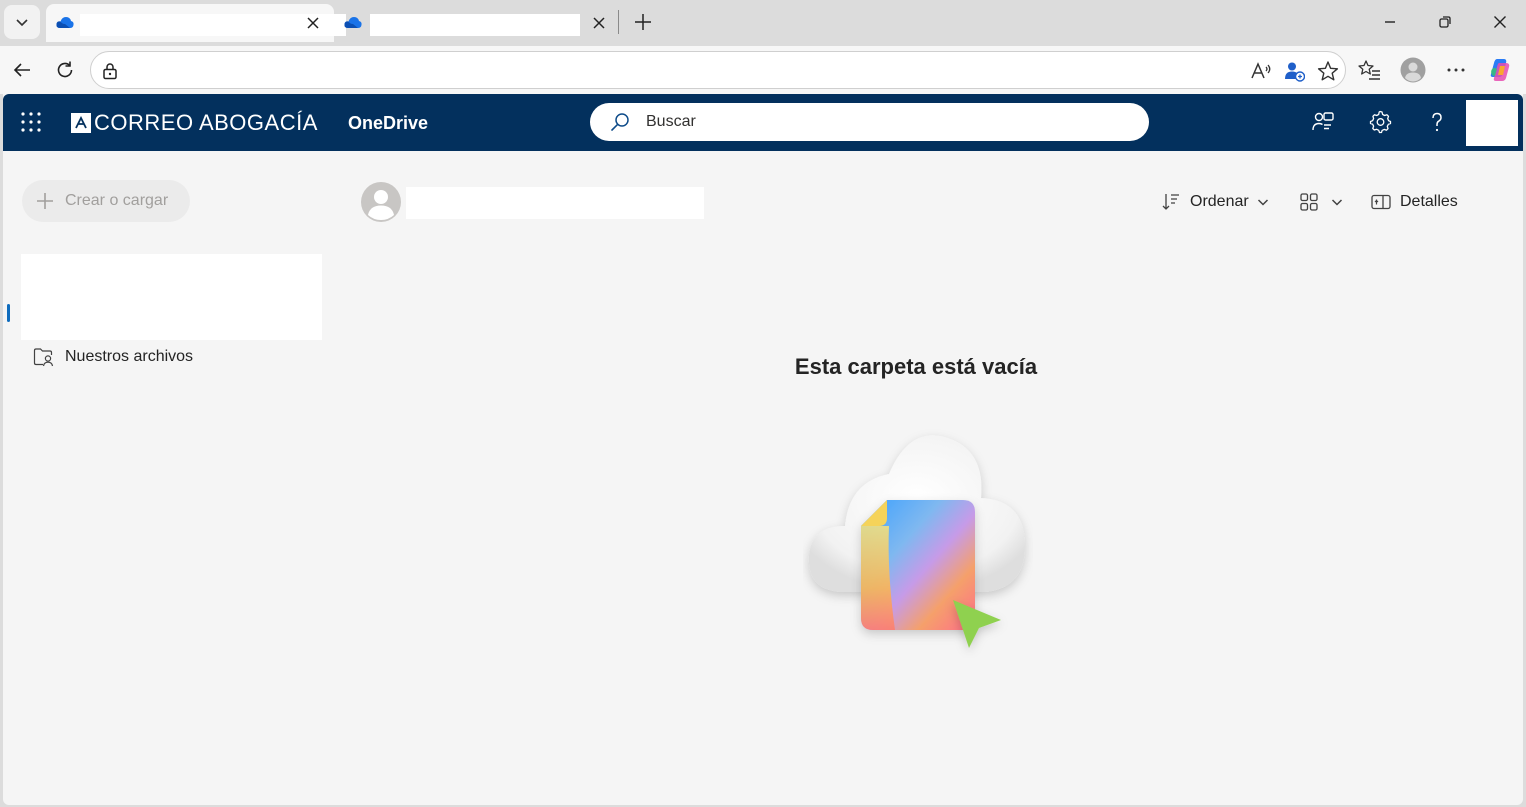 The image size is (1526, 807). I want to click on avatar, so click(381, 202).